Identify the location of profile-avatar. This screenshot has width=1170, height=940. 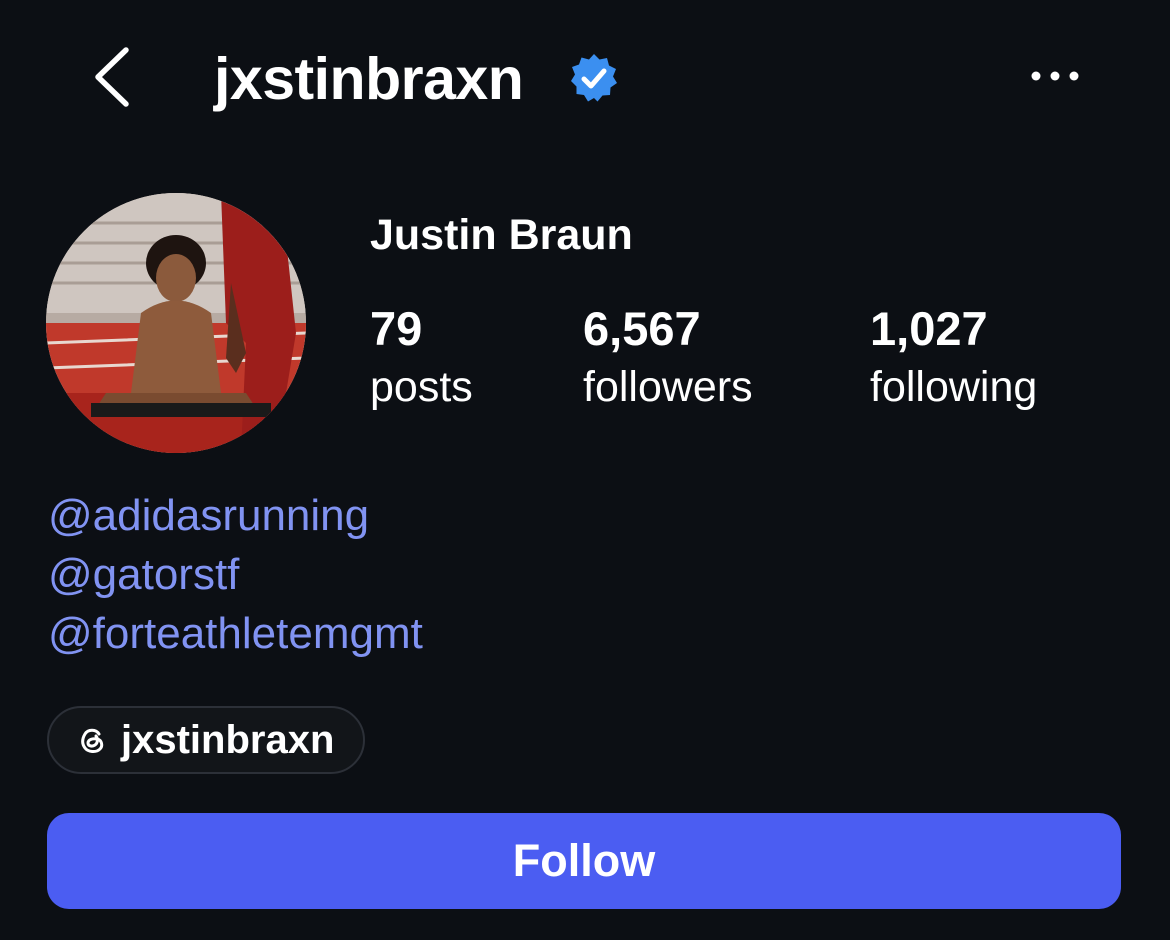
(176, 323).